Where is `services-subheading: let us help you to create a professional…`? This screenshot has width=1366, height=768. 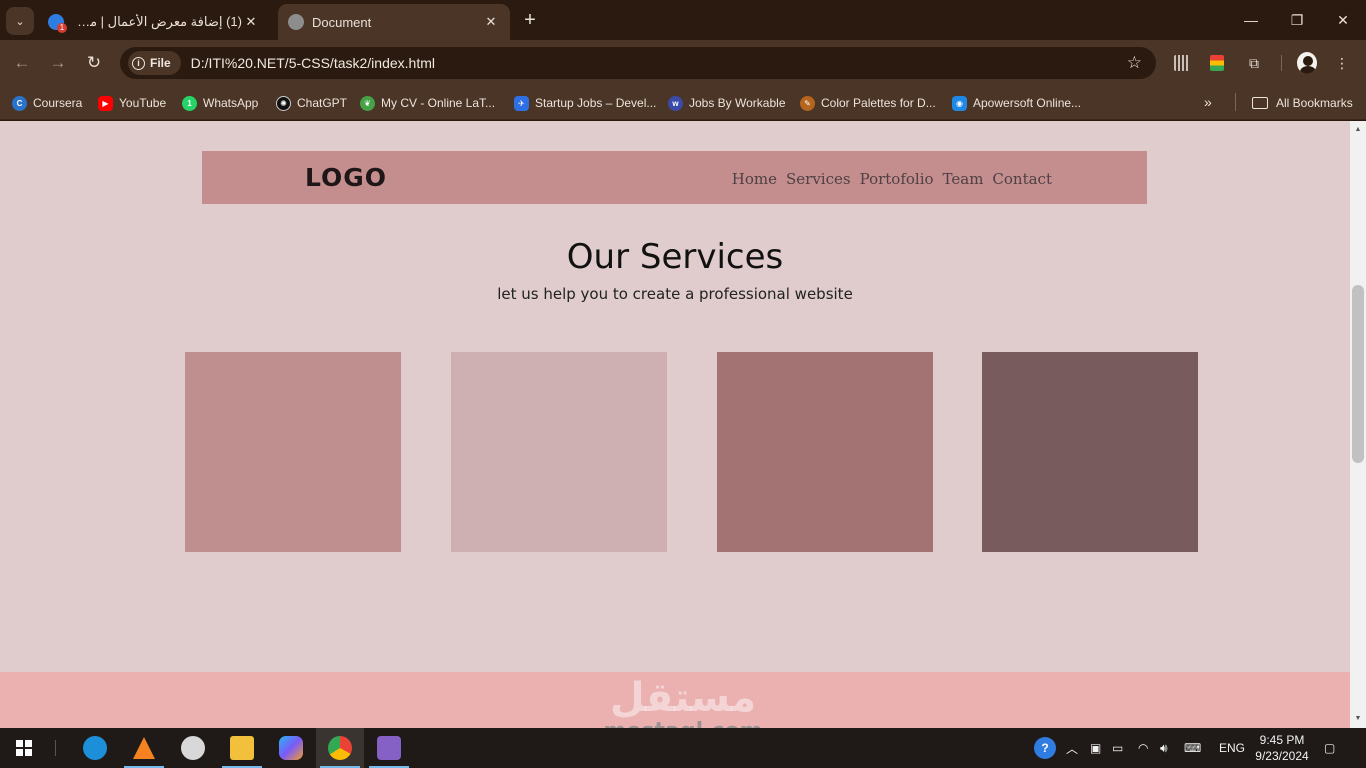
services-subheading: let us help you to create a professional… is located at coordinates (675, 294).